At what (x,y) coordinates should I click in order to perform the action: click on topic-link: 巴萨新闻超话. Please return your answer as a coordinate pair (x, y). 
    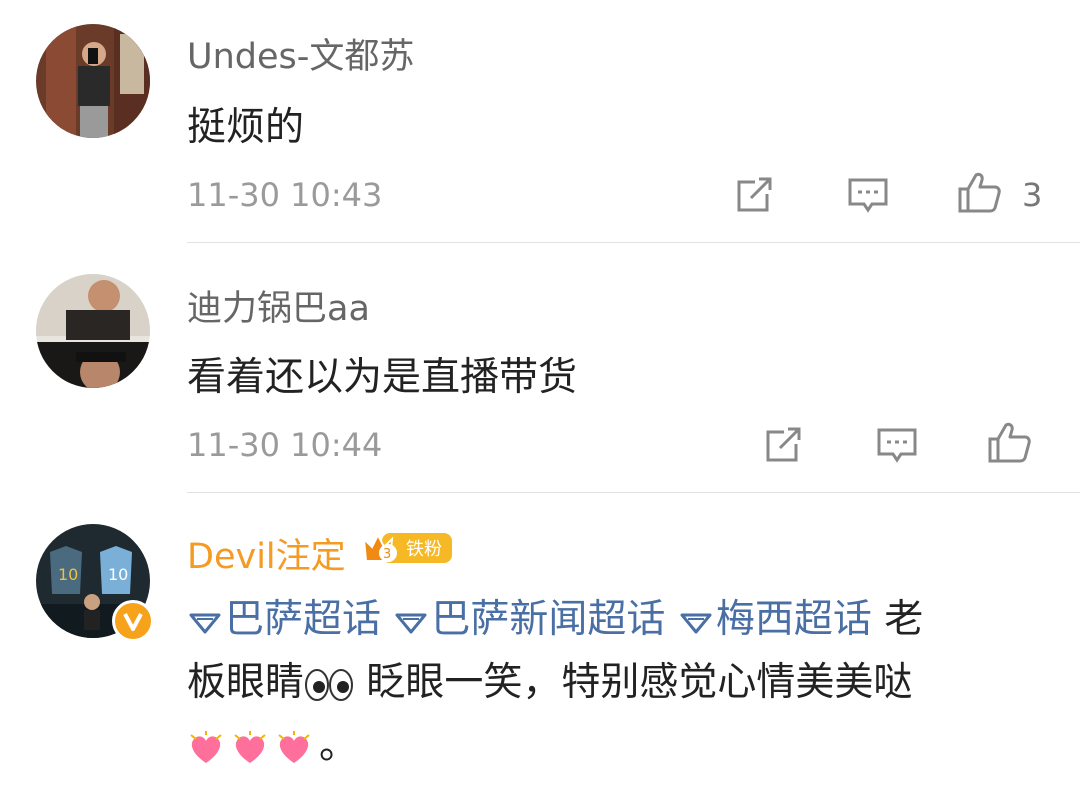
    Looking at the image, I should click on (529, 619).